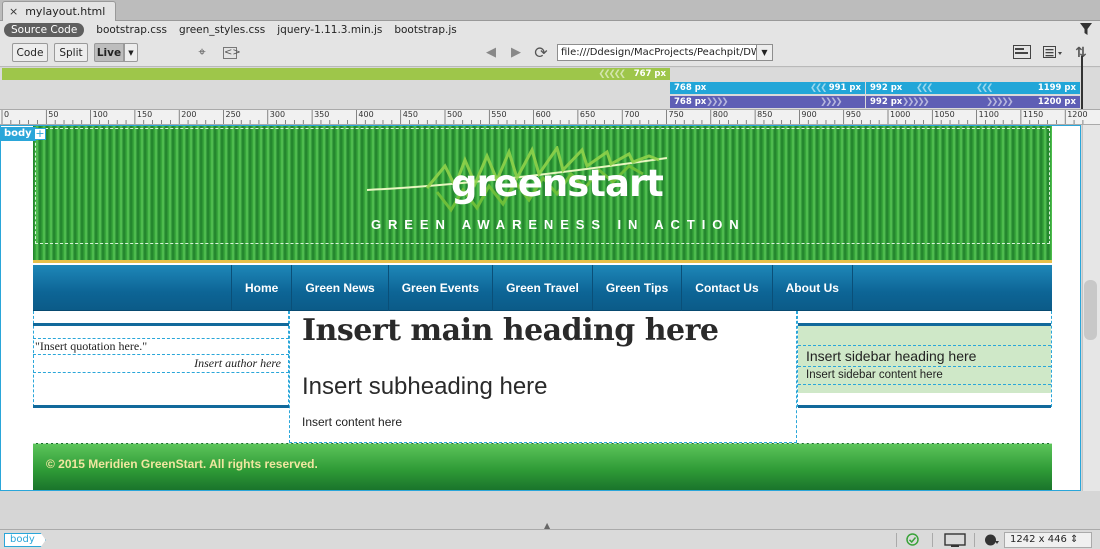  Describe the element at coordinates (720, 114) in the screenshot. I see `ruler-label: 800` at that location.